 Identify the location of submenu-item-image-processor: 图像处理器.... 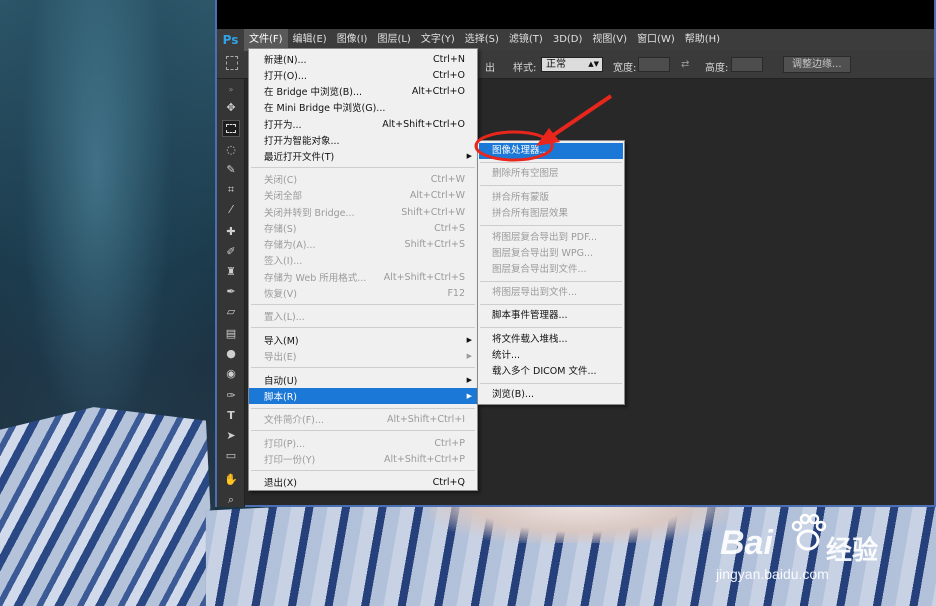
(551, 151).